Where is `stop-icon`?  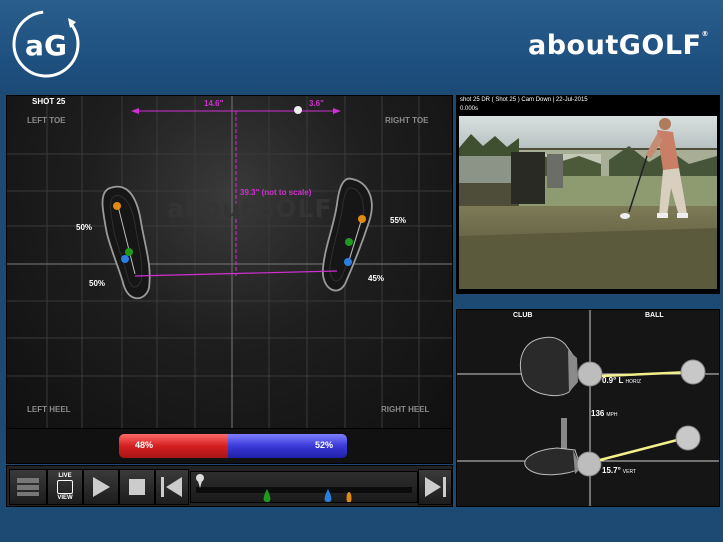 stop-icon is located at coordinates (137, 487).